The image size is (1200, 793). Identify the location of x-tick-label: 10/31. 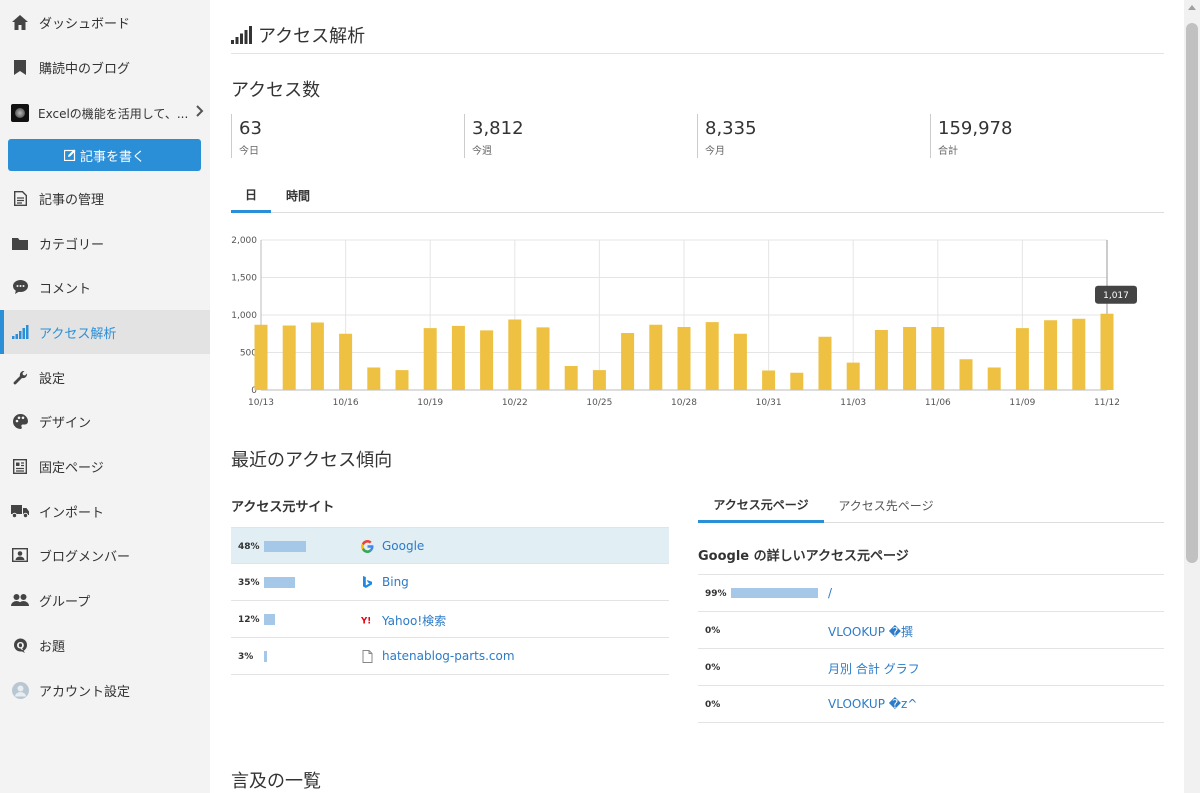
(769, 403).